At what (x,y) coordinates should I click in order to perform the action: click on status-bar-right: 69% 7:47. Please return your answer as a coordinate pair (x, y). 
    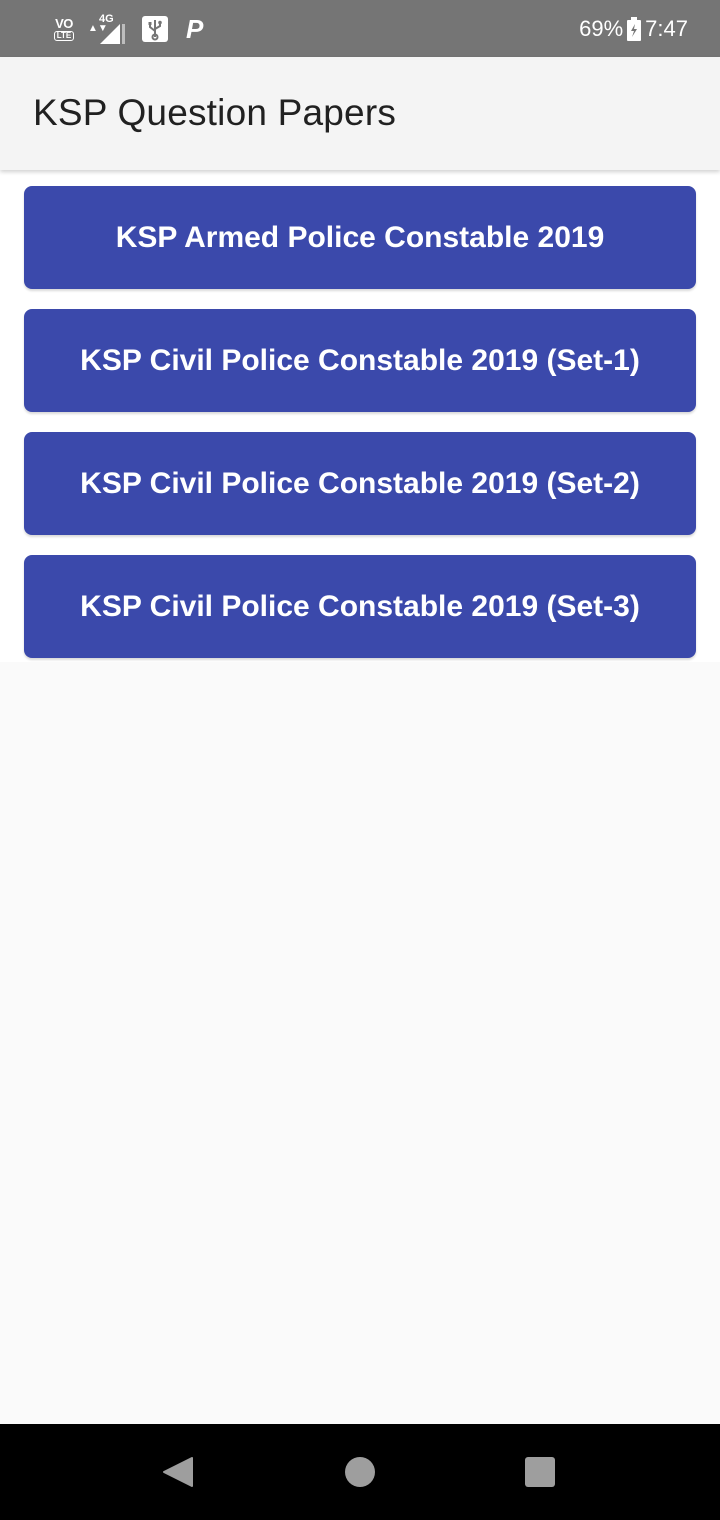
    Looking at the image, I should click on (633, 29).